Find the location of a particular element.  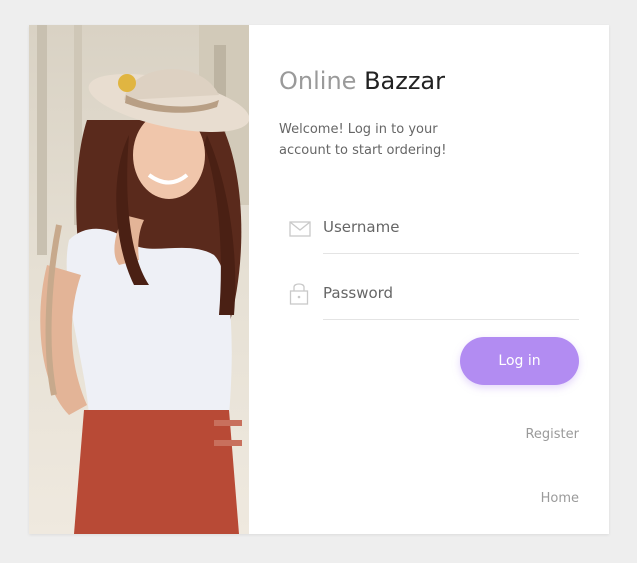

envelope-icon is located at coordinates (301, 229).